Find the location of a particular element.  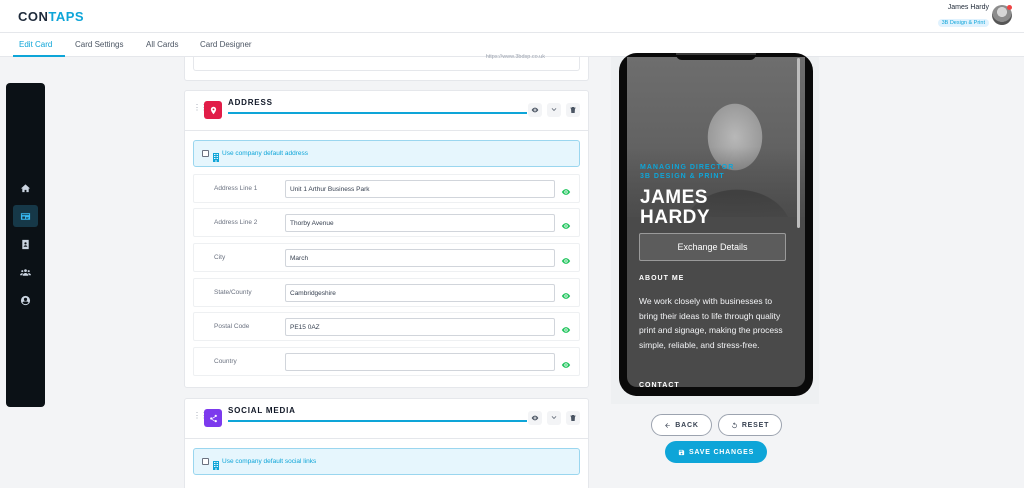

state-county-row: State/County is located at coordinates (386, 292).